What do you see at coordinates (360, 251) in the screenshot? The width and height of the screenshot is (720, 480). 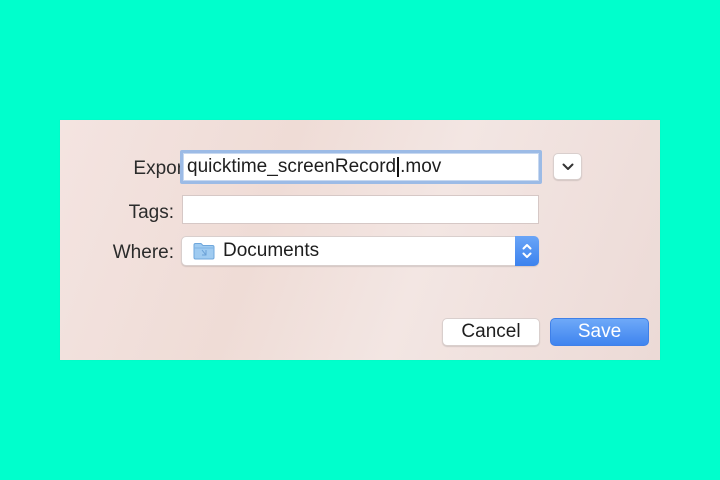 I see `where-popup-button: Documents` at bounding box center [360, 251].